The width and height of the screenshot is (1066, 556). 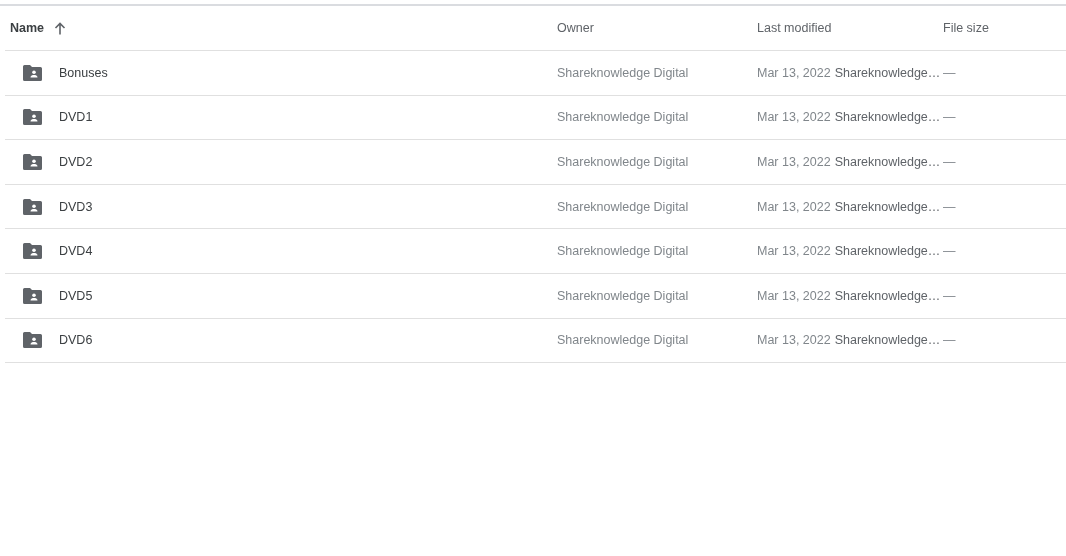 What do you see at coordinates (76, 117) in the screenshot?
I see `folder-name: DVD1` at bounding box center [76, 117].